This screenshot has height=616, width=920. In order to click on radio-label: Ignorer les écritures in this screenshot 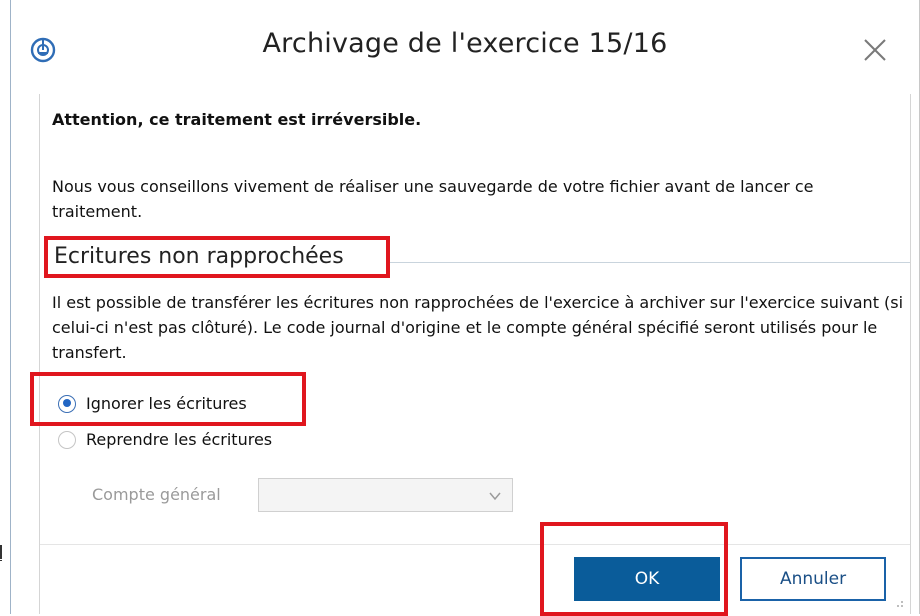, I will do `click(166, 403)`.